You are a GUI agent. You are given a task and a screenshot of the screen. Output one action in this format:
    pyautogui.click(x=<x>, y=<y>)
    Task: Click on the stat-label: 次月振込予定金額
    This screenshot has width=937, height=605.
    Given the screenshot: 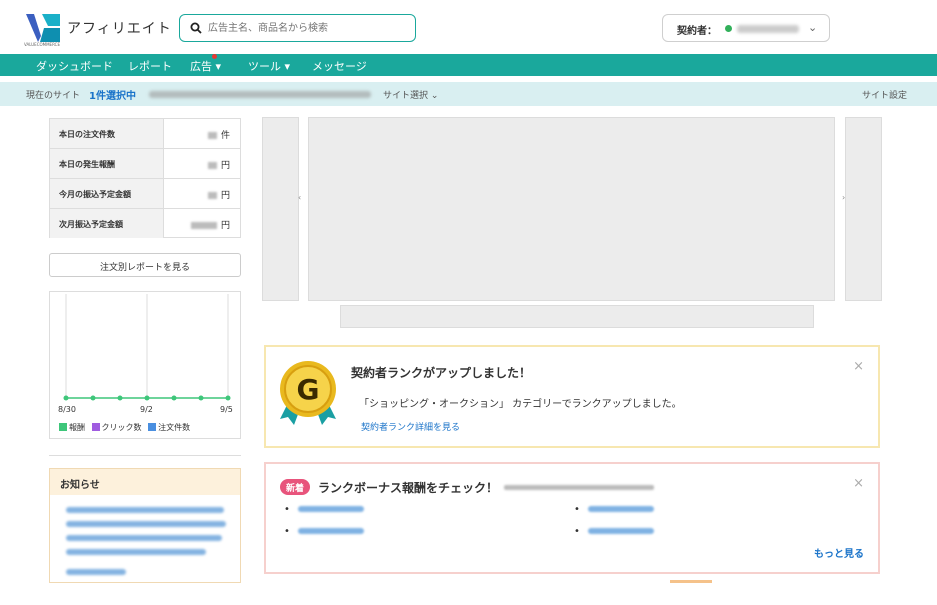 What is the action you would take?
    pyautogui.click(x=107, y=223)
    